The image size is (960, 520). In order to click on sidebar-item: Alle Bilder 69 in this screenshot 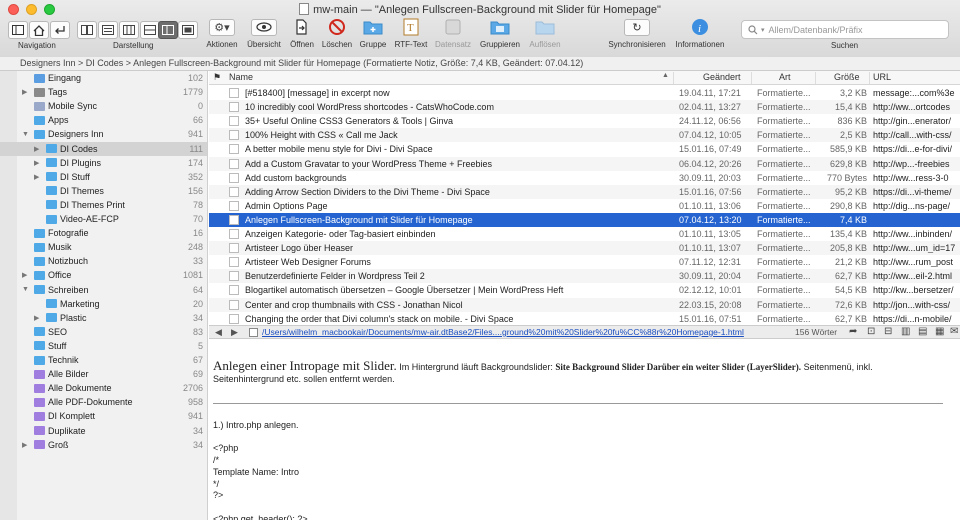, I will do `click(103, 374)`.